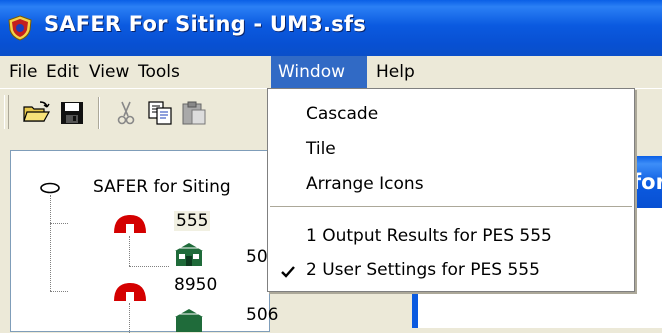  Describe the element at coordinates (20, 28) in the screenshot. I see `app-shield-icon` at that location.